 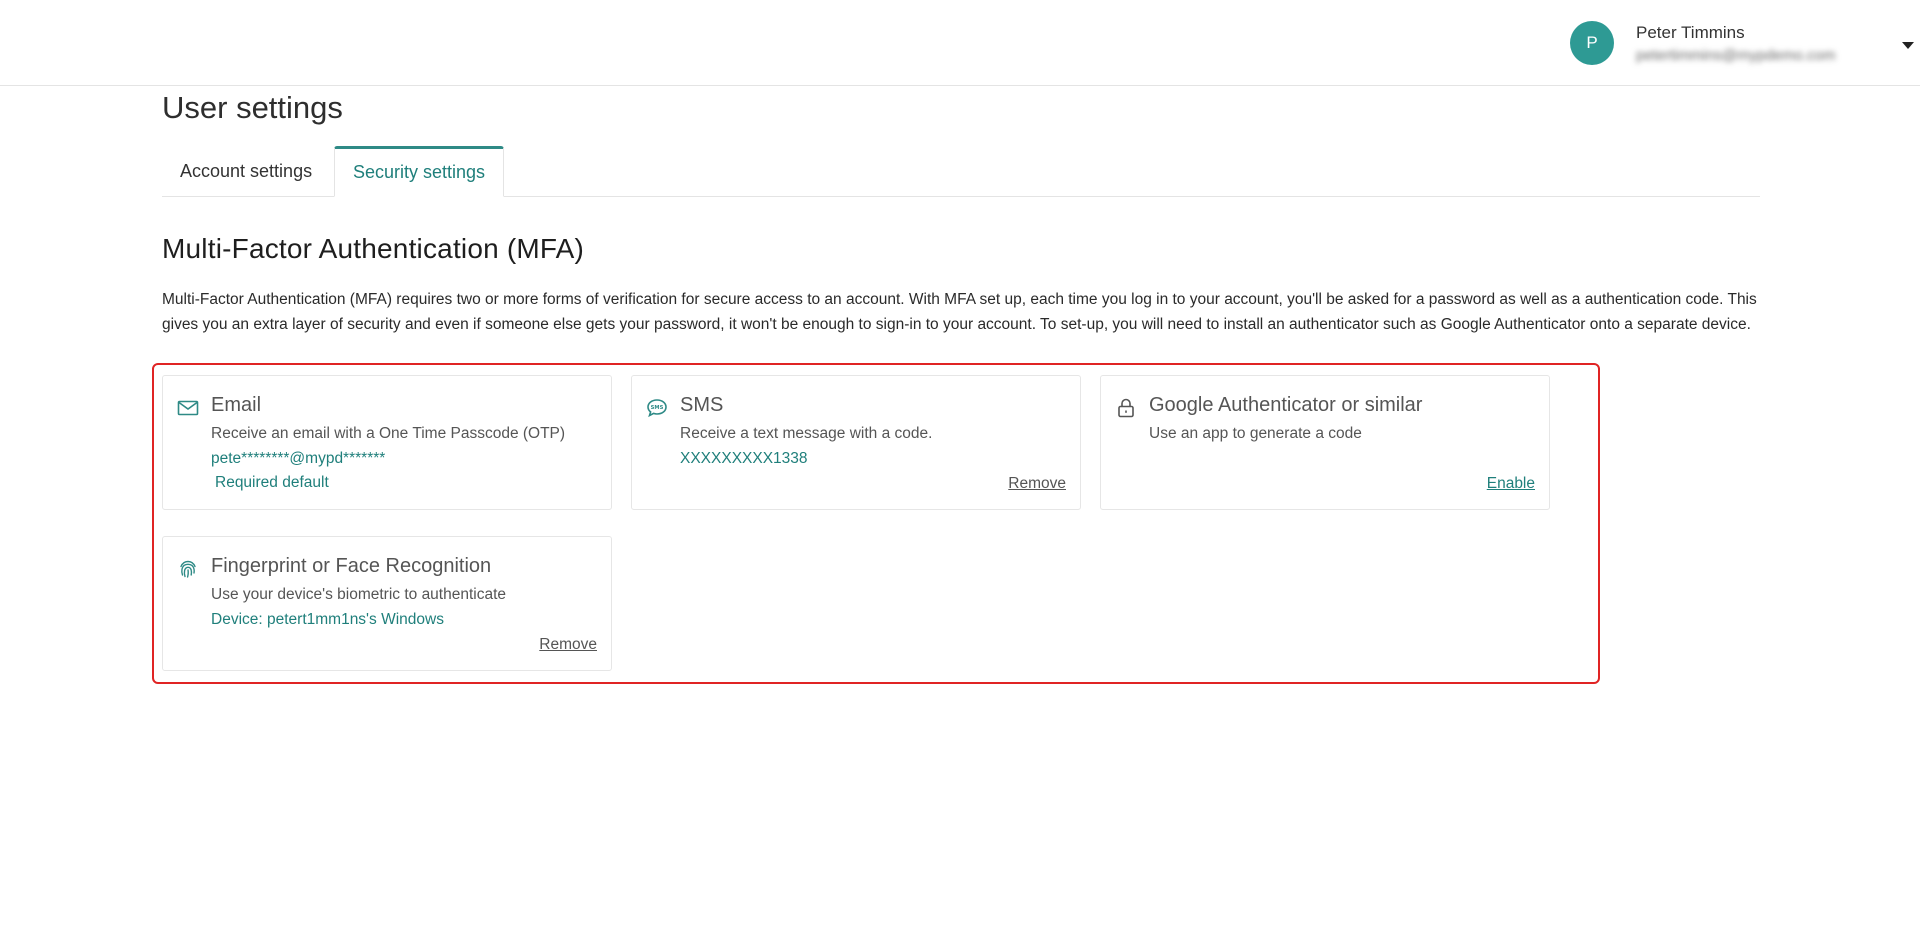 I want to click on tab-account-settings: Account settings, so click(x=246, y=171).